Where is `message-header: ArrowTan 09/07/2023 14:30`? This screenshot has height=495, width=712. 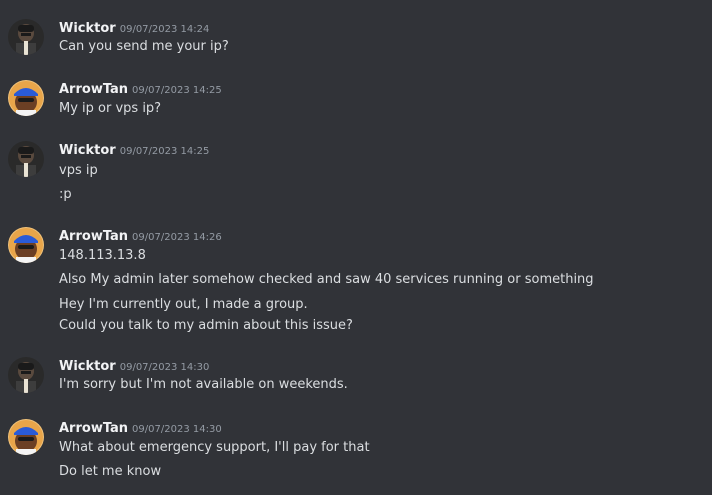
message-header: ArrowTan 09/07/2023 14:30 is located at coordinates (140, 427).